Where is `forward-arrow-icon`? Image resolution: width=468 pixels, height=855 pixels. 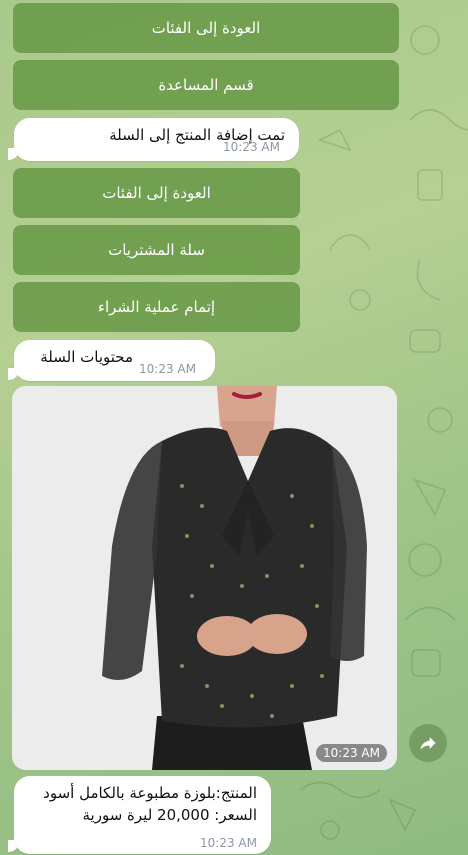
forward-arrow-icon is located at coordinates (428, 743).